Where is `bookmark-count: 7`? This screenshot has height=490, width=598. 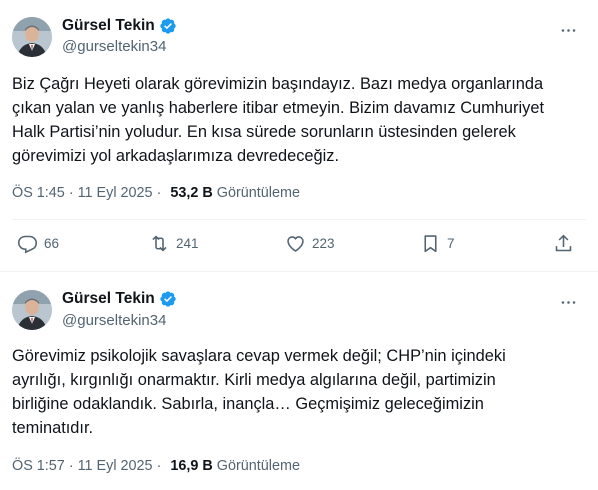 bookmark-count: 7 is located at coordinates (451, 243).